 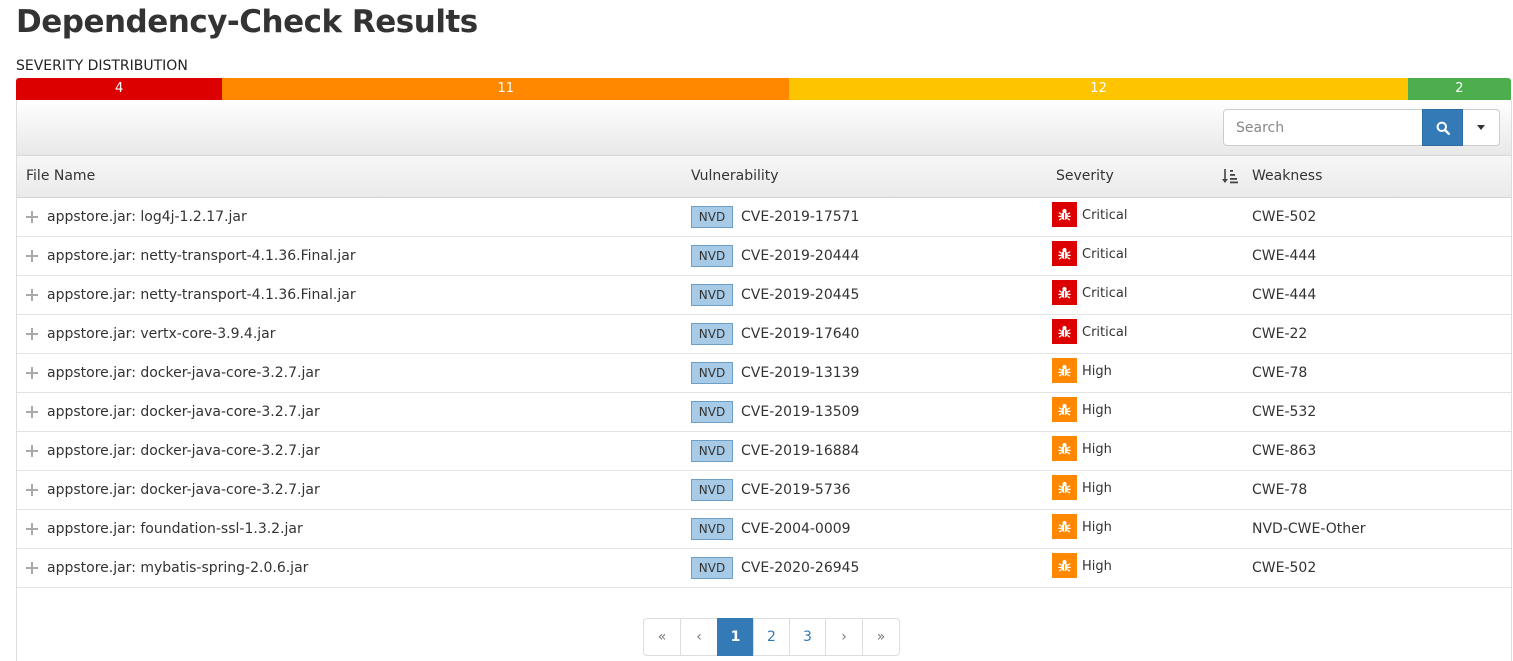 I want to click on severity-segment: 11, so click(x=506, y=89).